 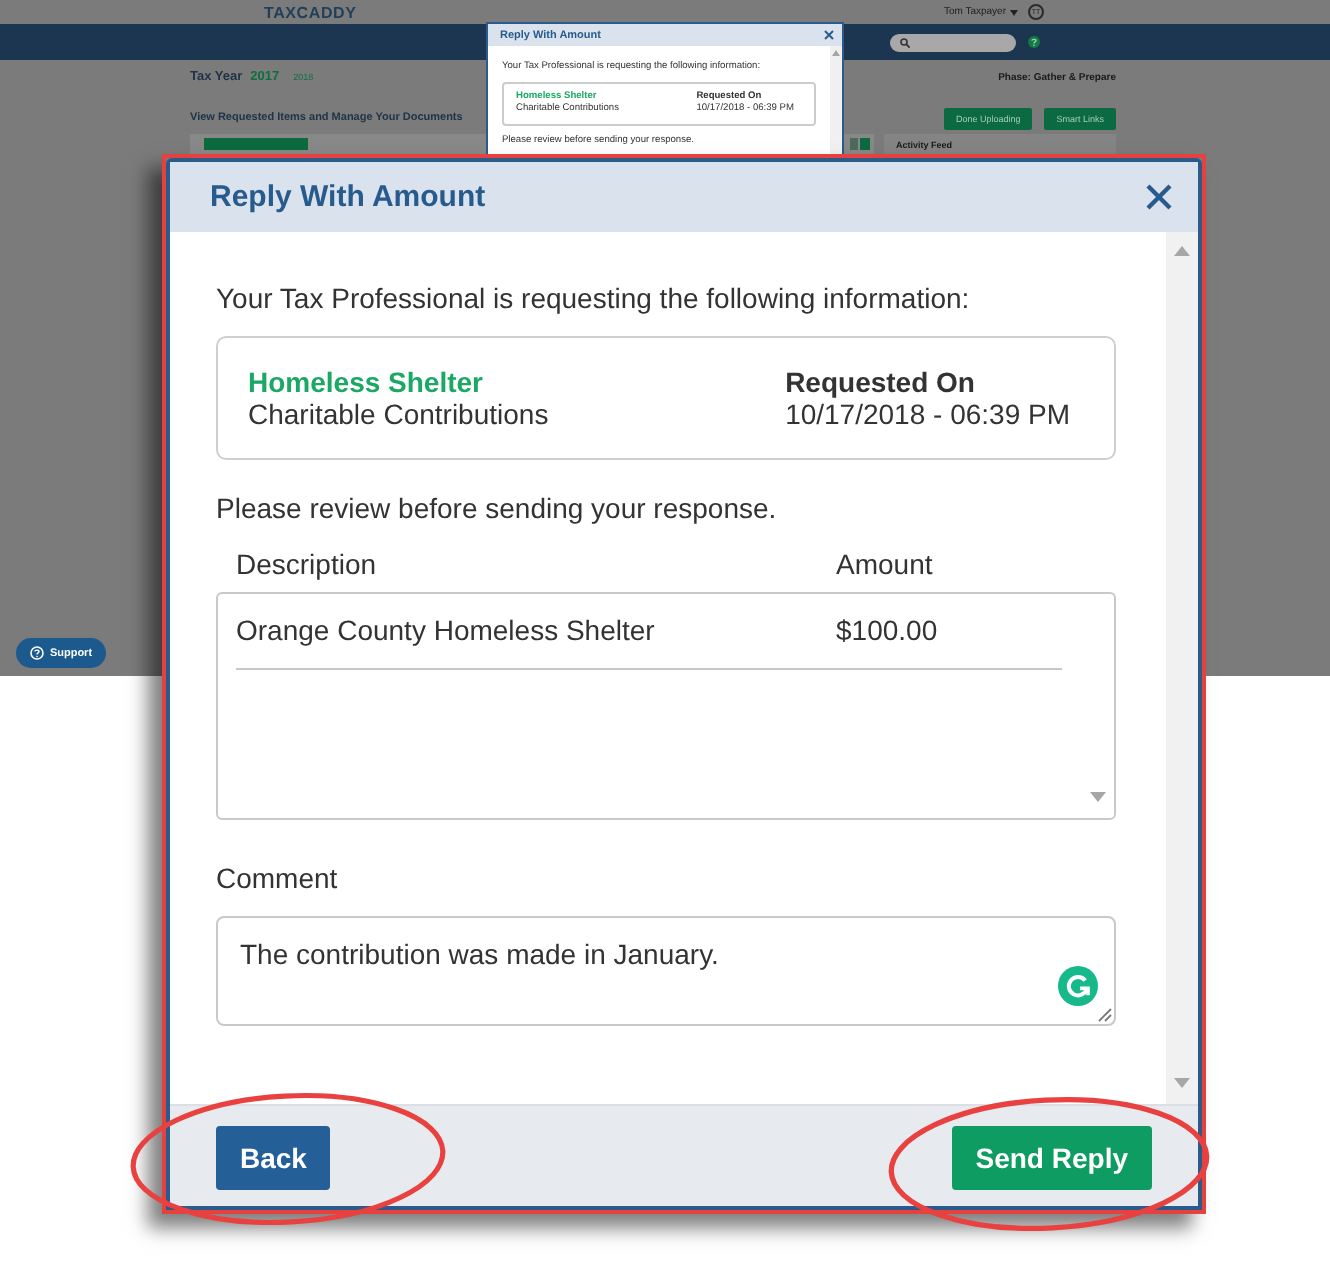 I want to click on submit-button: Send Reply, so click(x=1051, y=1158).